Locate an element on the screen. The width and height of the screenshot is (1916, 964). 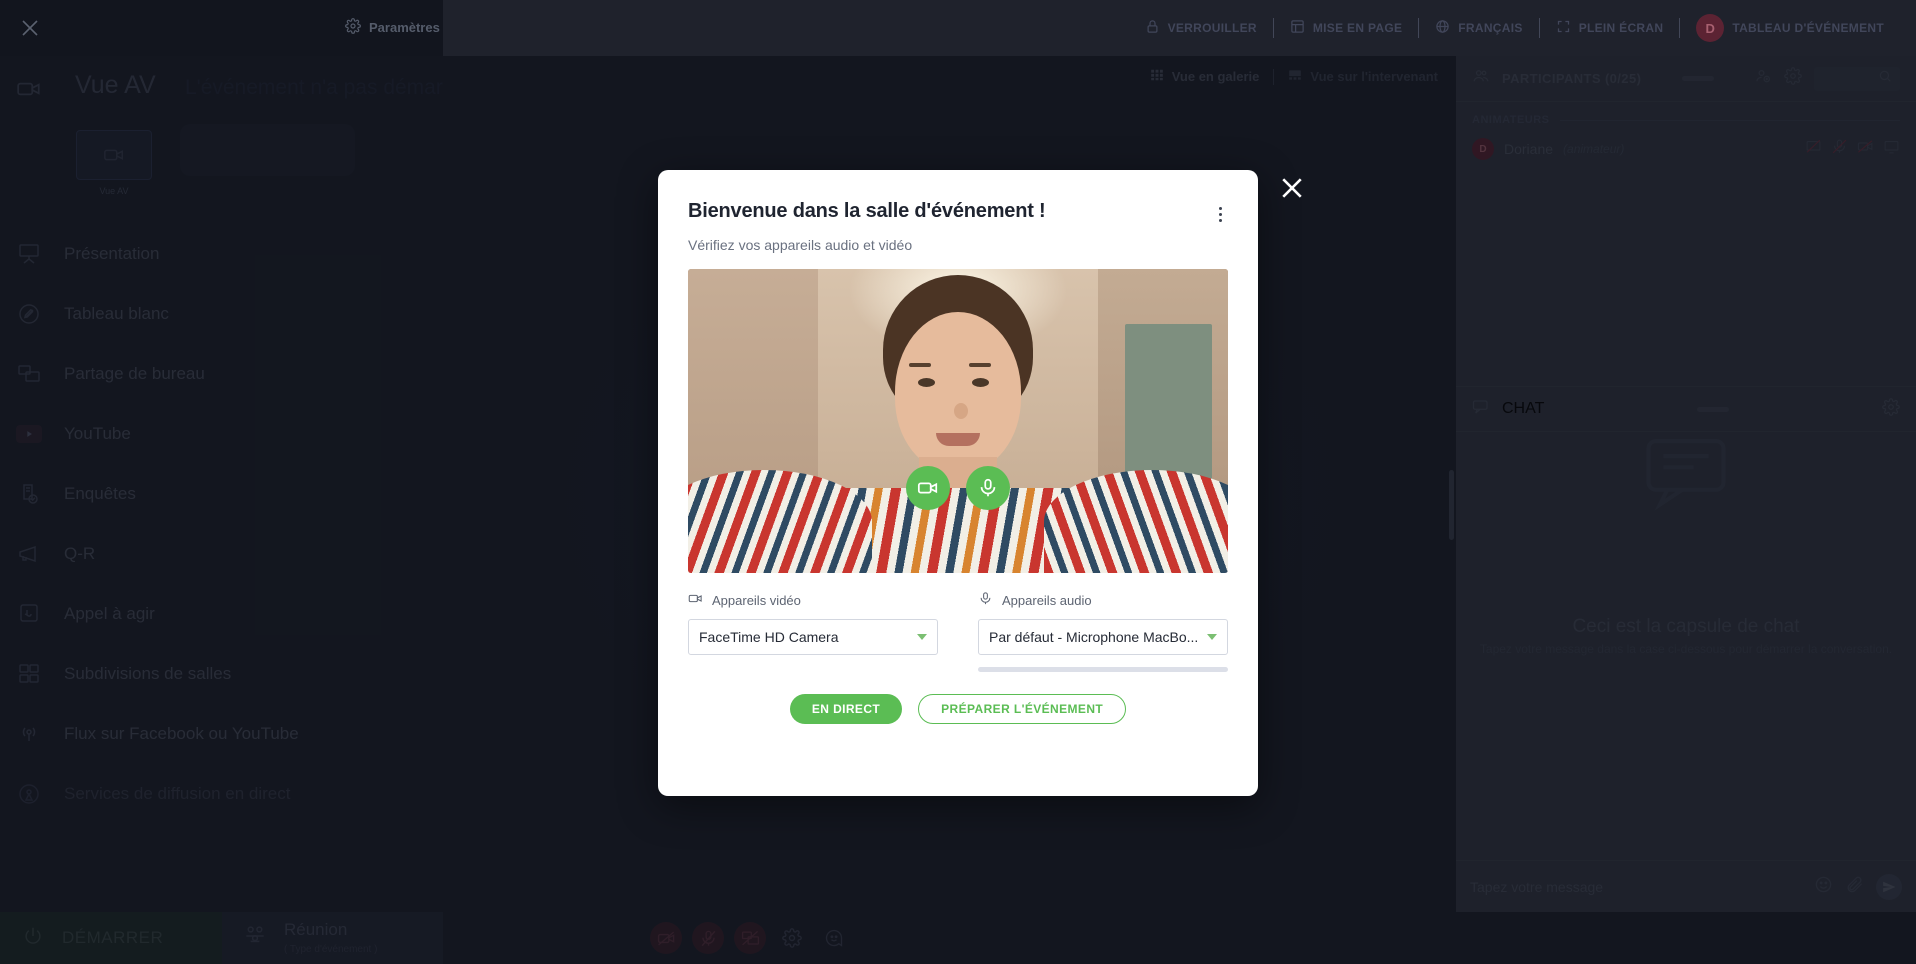
dialog-close-icon is located at coordinates (1292, 188).